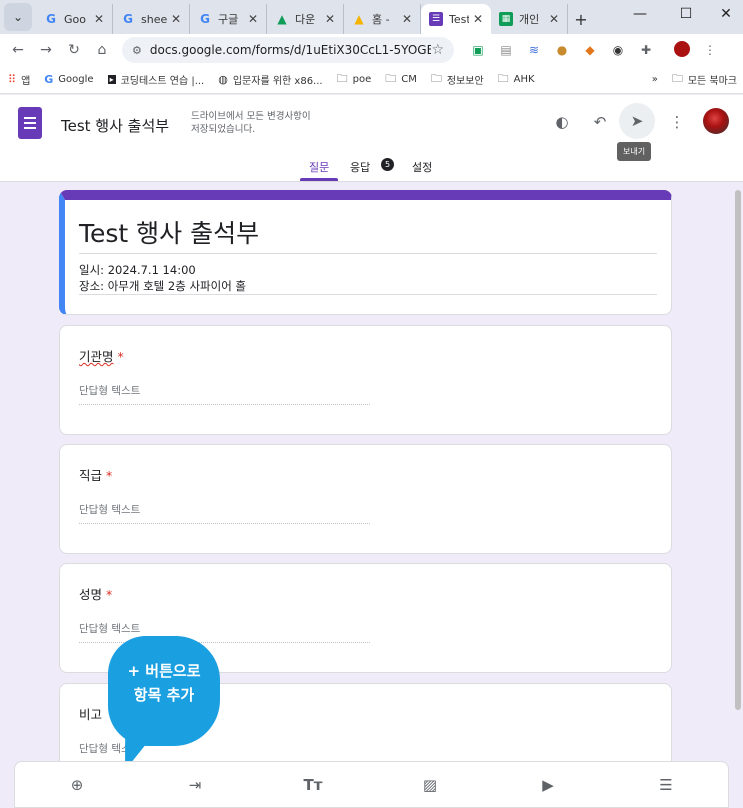 This screenshot has width=743, height=808. I want to click on import-questions-icon: ⇥, so click(195, 785).